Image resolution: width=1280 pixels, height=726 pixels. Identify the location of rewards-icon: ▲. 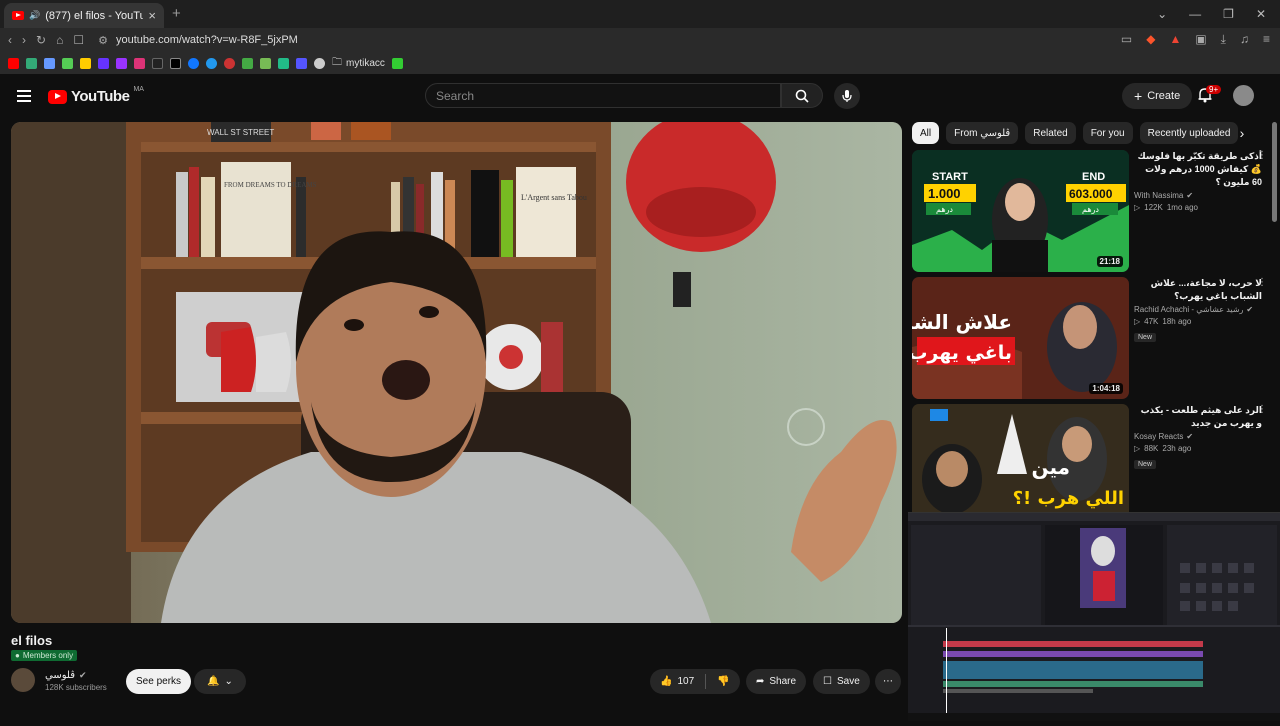
(1175, 39).